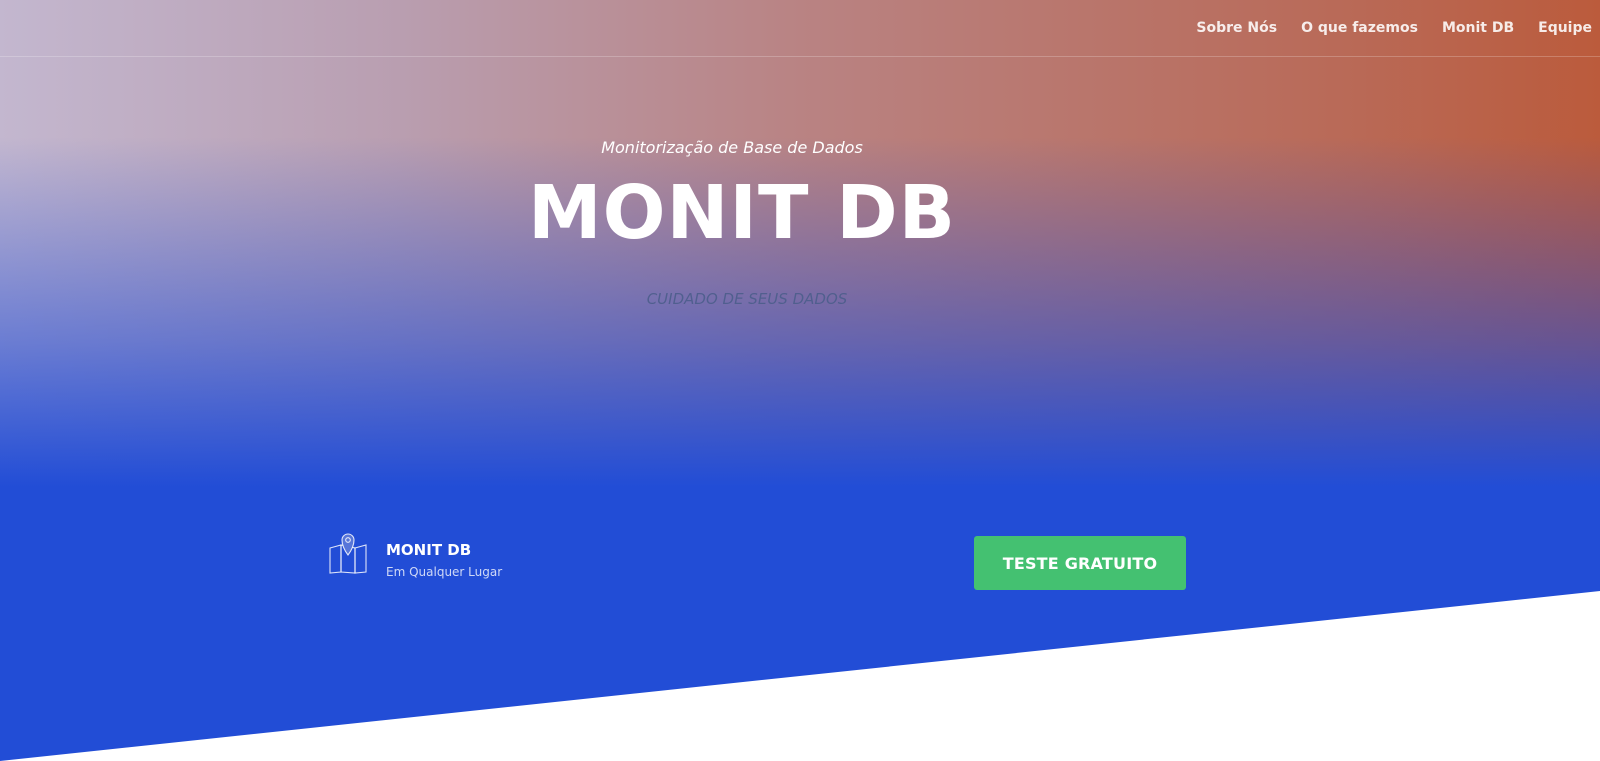 This screenshot has width=1600, height=761. I want to click on hero-tagline: CUIDADO DE SEUS DADOS, so click(747, 299).